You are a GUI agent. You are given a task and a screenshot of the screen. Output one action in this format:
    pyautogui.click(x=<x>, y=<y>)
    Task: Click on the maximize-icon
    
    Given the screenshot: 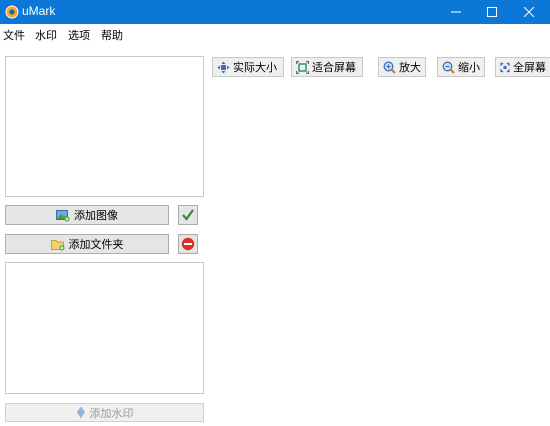 What is the action you would take?
    pyautogui.click(x=492, y=12)
    